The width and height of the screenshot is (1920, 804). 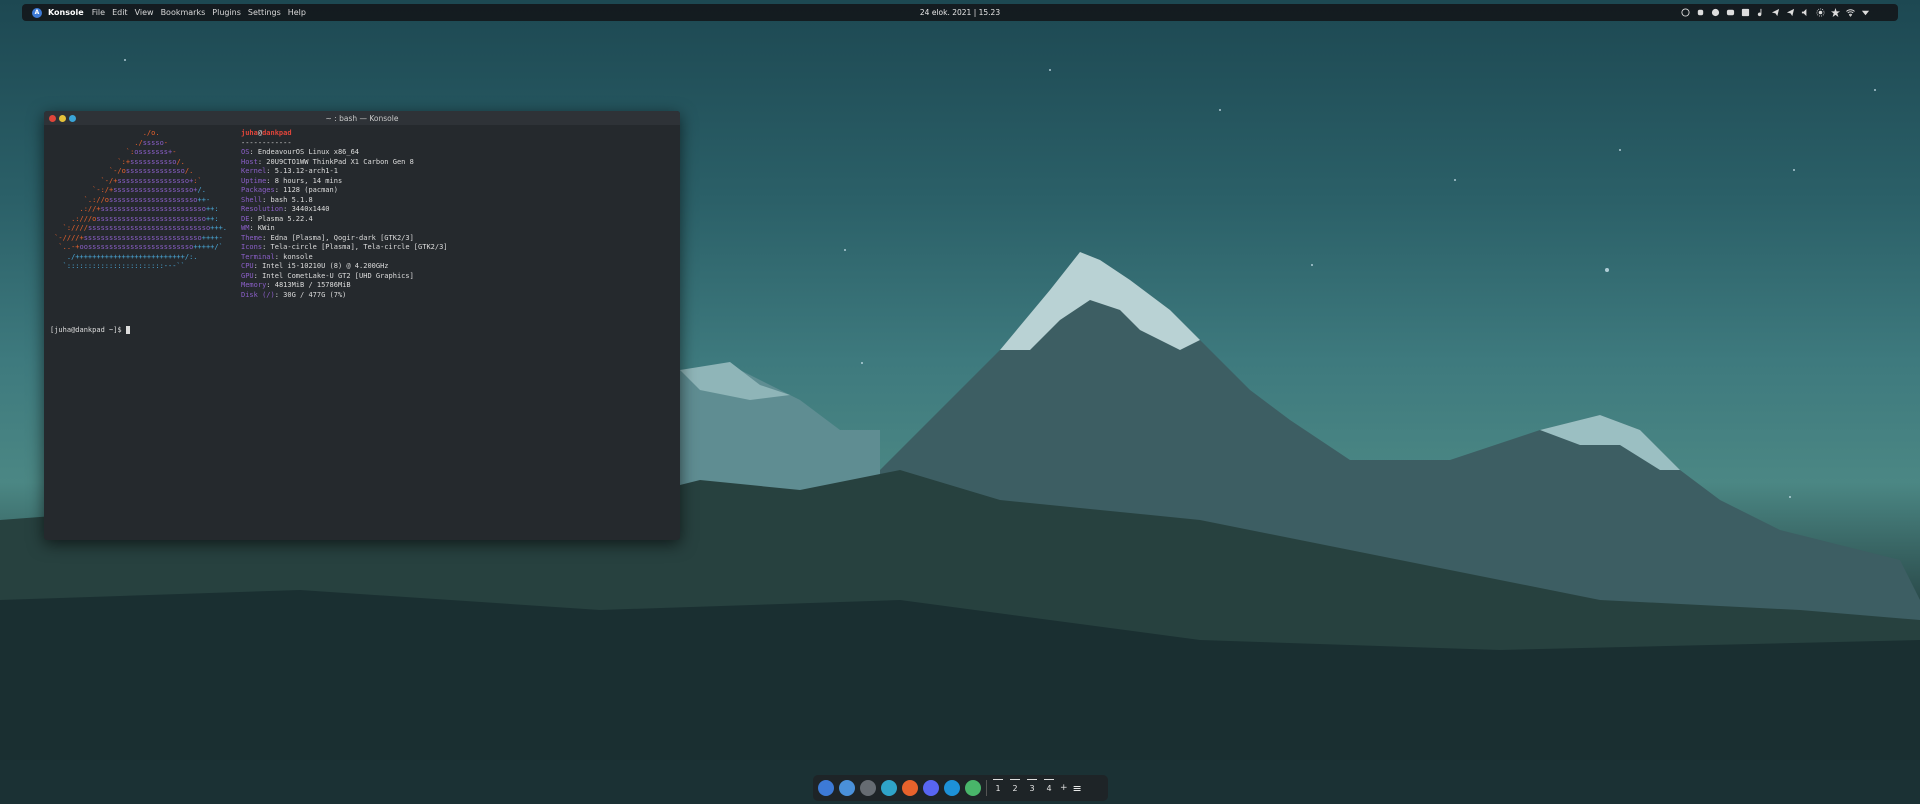 What do you see at coordinates (1835, 12) in the screenshot?
I see `star-icon` at bounding box center [1835, 12].